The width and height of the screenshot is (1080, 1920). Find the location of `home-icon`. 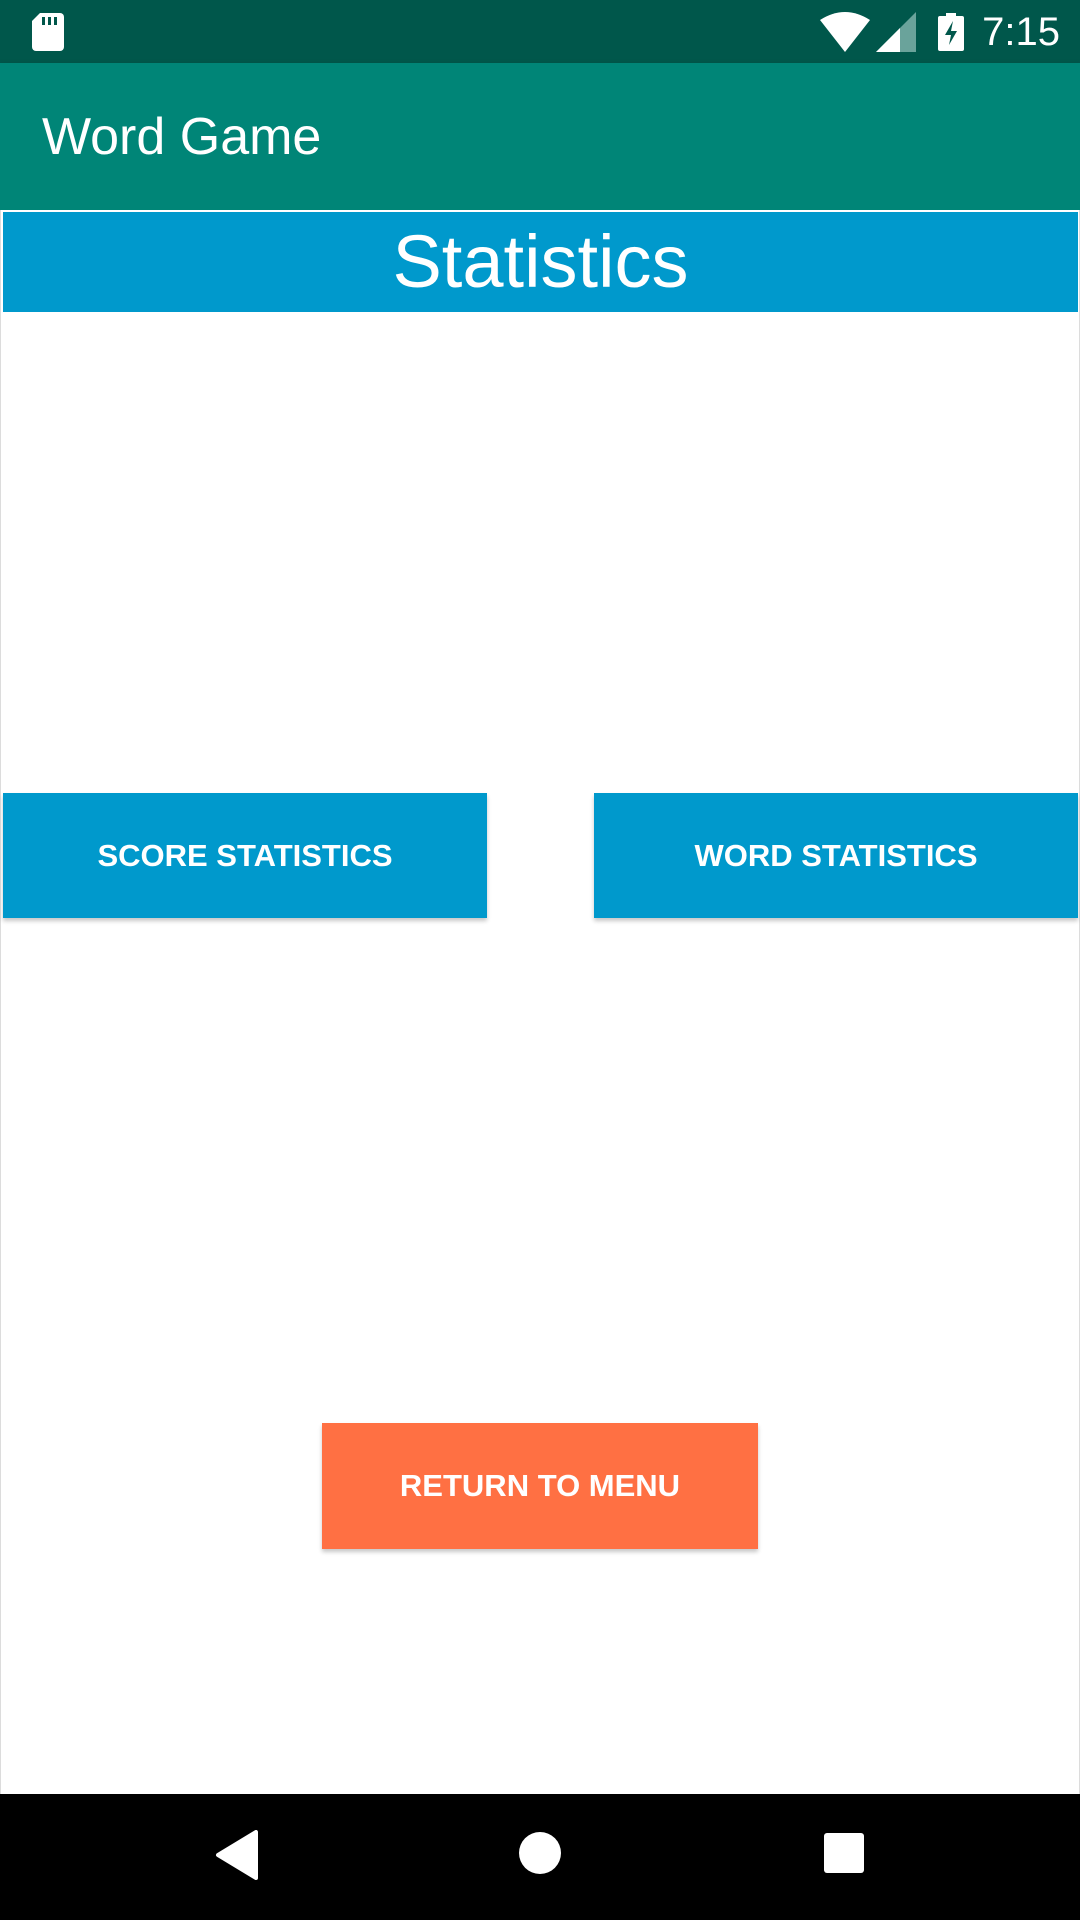

home-icon is located at coordinates (540, 1853).